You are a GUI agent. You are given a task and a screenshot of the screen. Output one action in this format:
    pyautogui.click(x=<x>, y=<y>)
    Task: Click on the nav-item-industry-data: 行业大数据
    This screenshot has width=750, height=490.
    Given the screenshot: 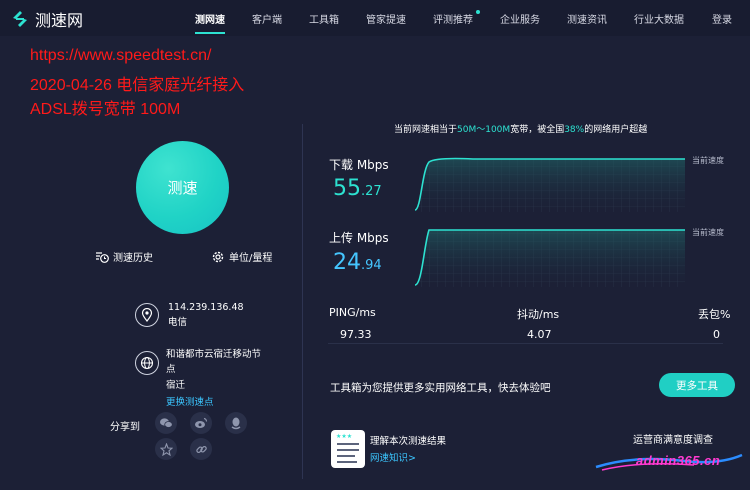 What is the action you would take?
    pyautogui.click(x=659, y=18)
    